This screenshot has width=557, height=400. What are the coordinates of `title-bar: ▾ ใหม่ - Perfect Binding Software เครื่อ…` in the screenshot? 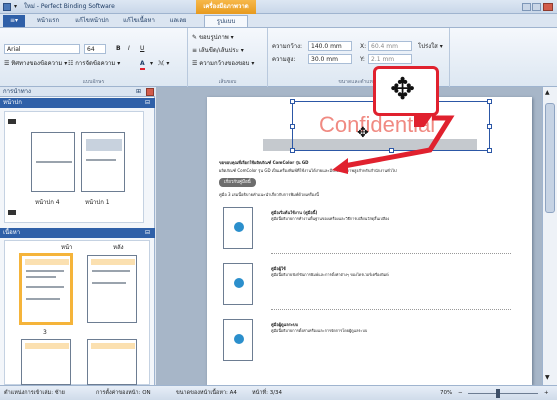 It's located at (278, 7).